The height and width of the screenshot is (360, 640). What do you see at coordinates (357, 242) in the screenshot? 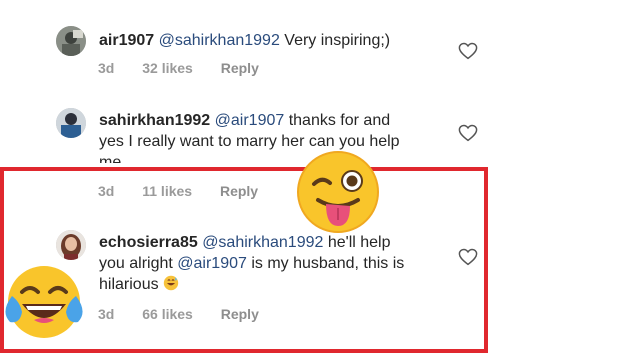
I see `comment-body-line1: he'll help` at bounding box center [357, 242].